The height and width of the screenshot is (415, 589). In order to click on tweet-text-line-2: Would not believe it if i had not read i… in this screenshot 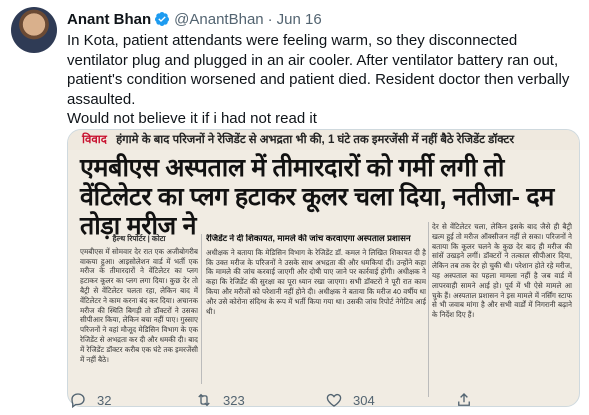, I will do `click(192, 119)`.